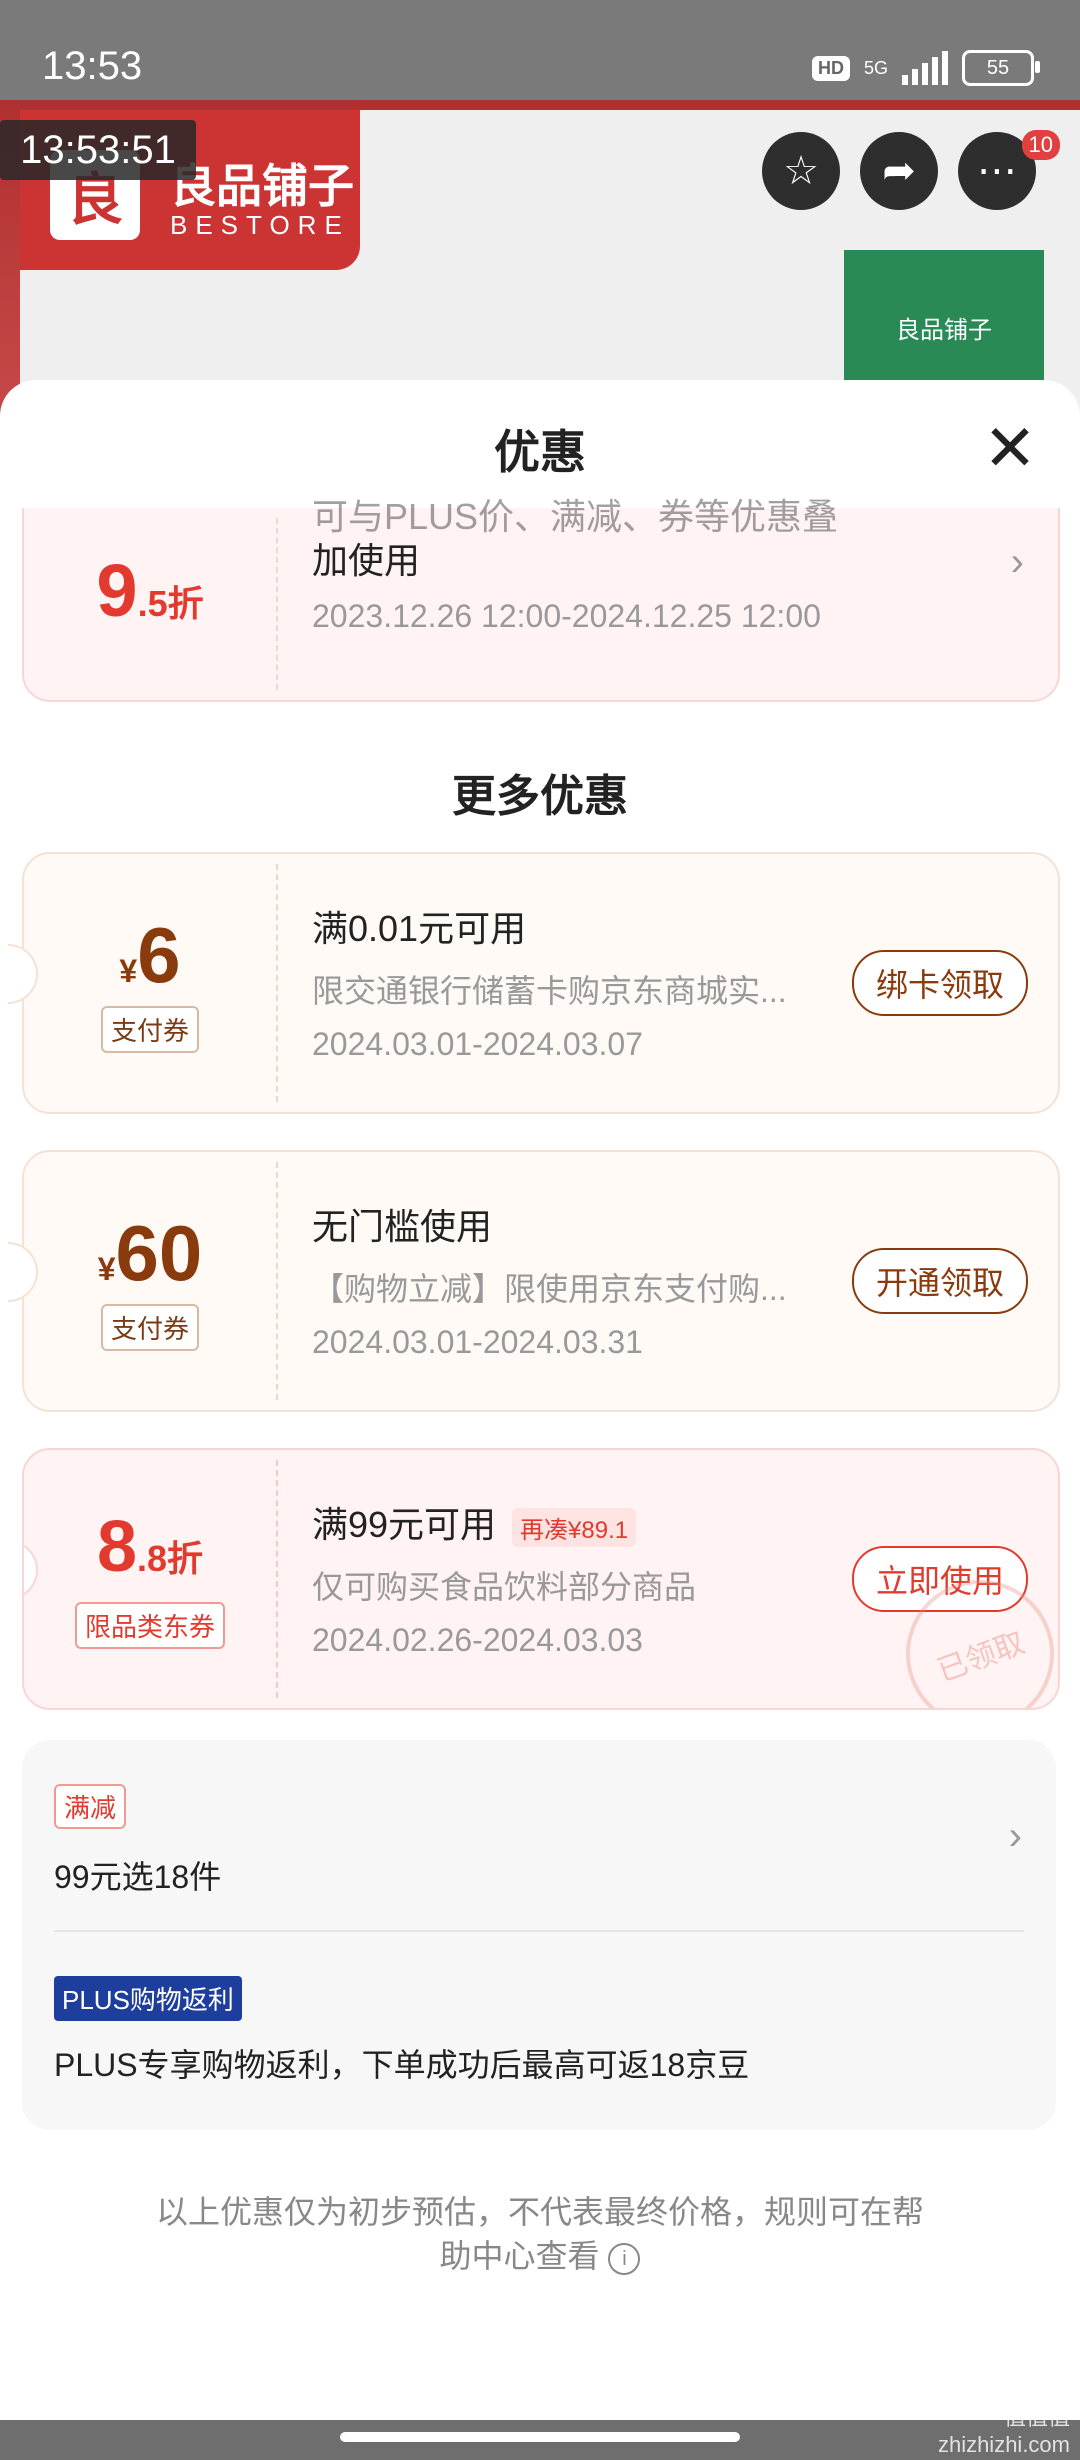 This screenshot has height=2460, width=1080. What do you see at coordinates (540, 452) in the screenshot?
I see `sheet-title: 优惠` at bounding box center [540, 452].